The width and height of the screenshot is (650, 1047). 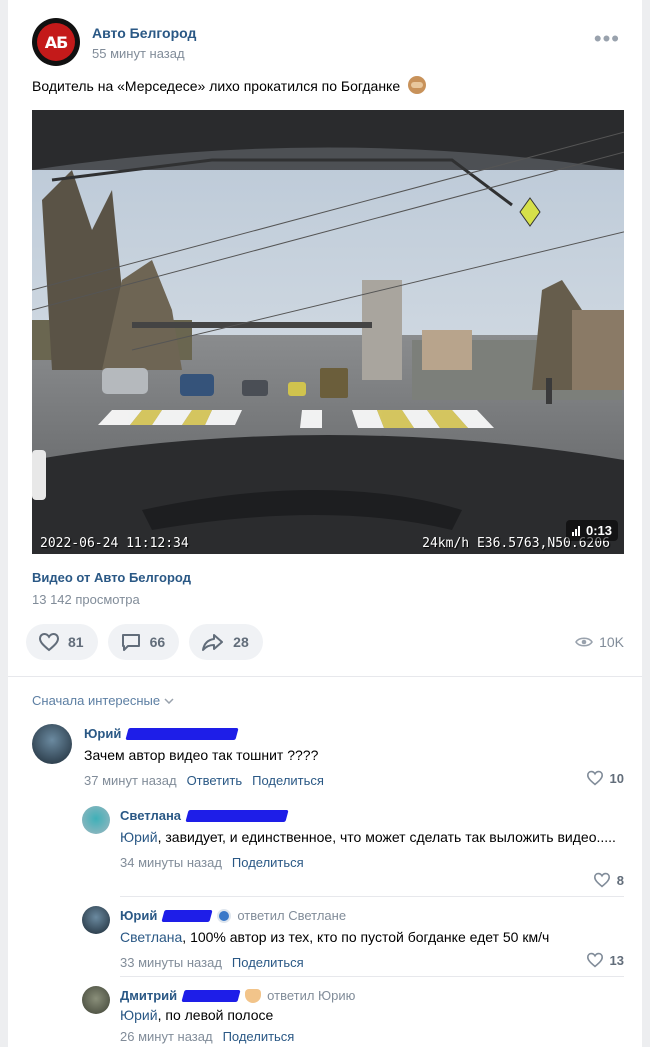 What do you see at coordinates (171, 962) in the screenshot?
I see `comment-time: 33 минуты назад` at bounding box center [171, 962].